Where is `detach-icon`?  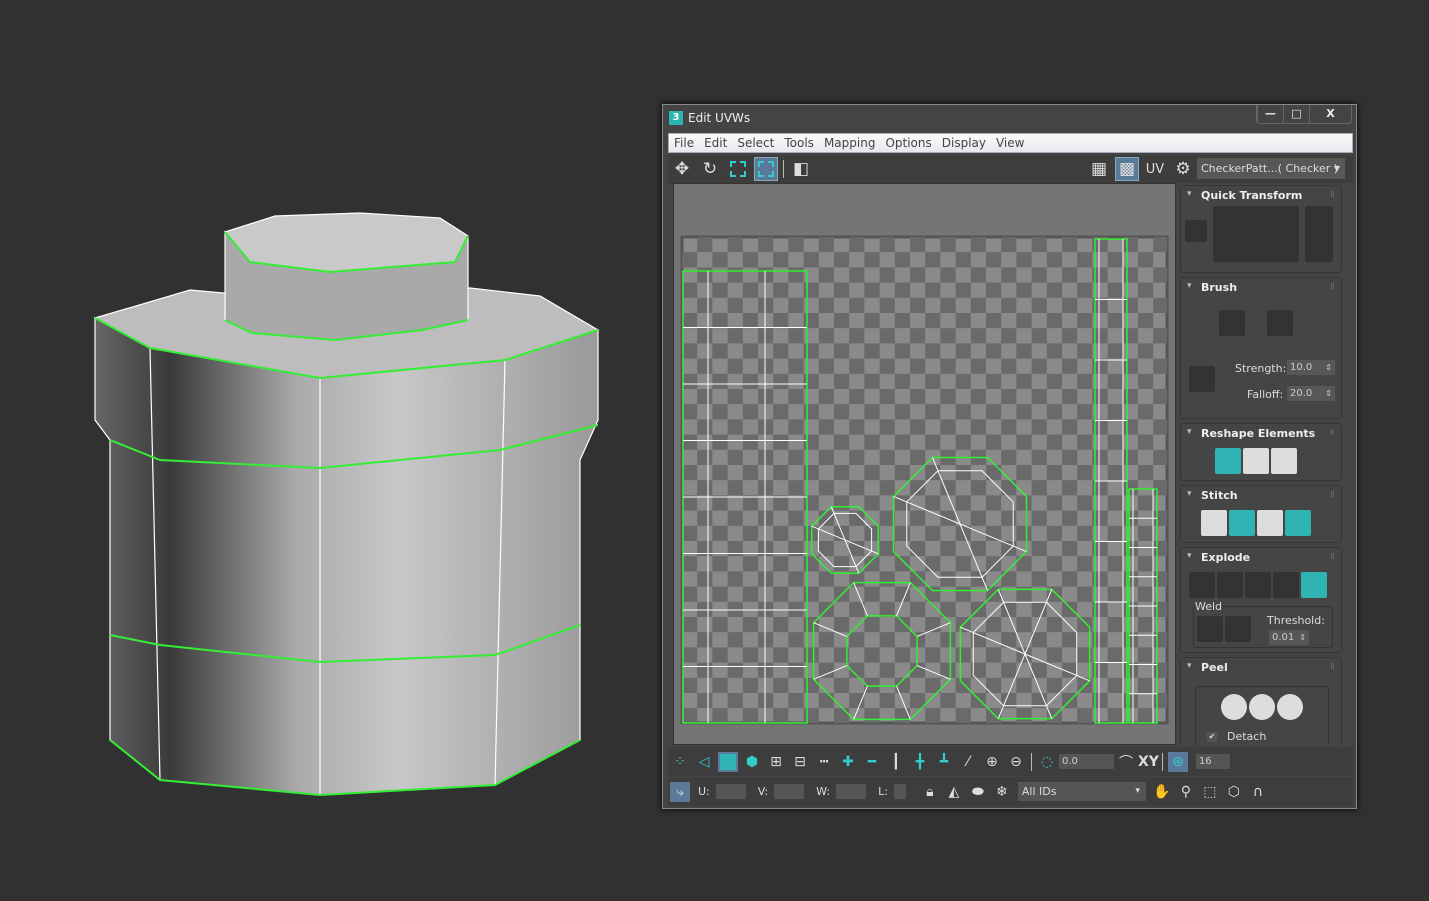 detach-icon is located at coordinates (1230, 585).